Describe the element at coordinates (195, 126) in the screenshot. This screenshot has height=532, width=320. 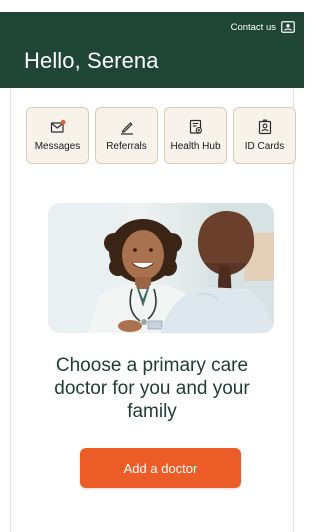
I see `health-document-icon` at that location.